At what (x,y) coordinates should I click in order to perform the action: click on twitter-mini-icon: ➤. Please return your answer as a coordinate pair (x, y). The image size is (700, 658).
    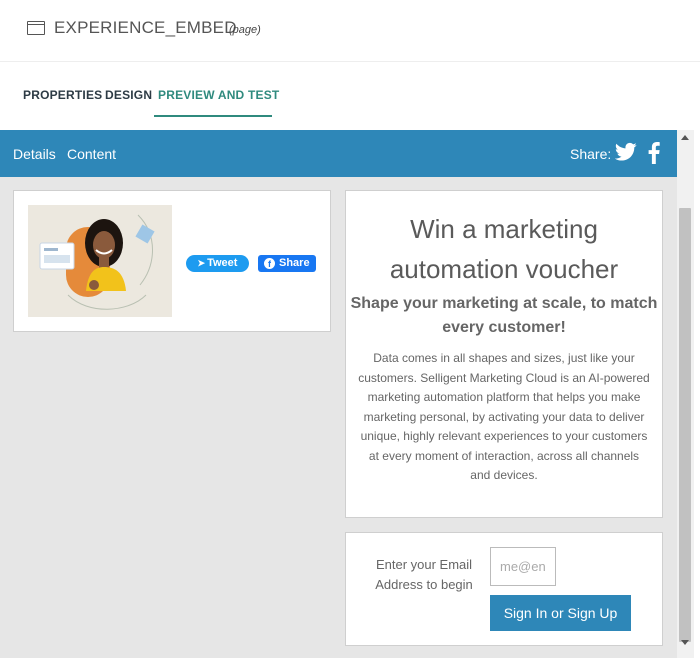
    Looking at the image, I should click on (201, 263).